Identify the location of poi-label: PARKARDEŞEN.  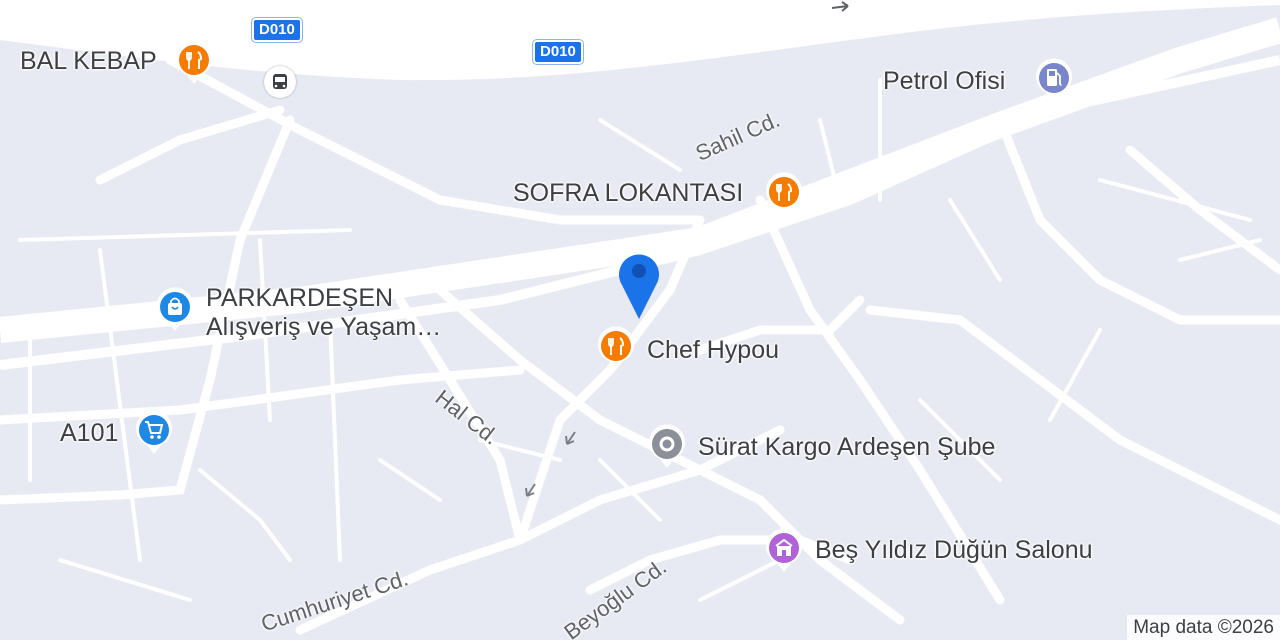
(299, 298).